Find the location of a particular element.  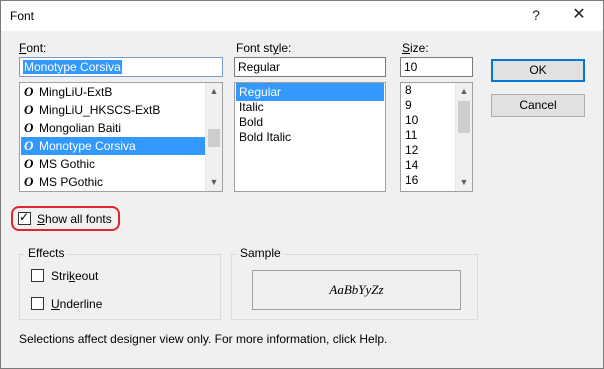

font-style-list: Regular Italic Bold Bold Italic is located at coordinates (310, 137).